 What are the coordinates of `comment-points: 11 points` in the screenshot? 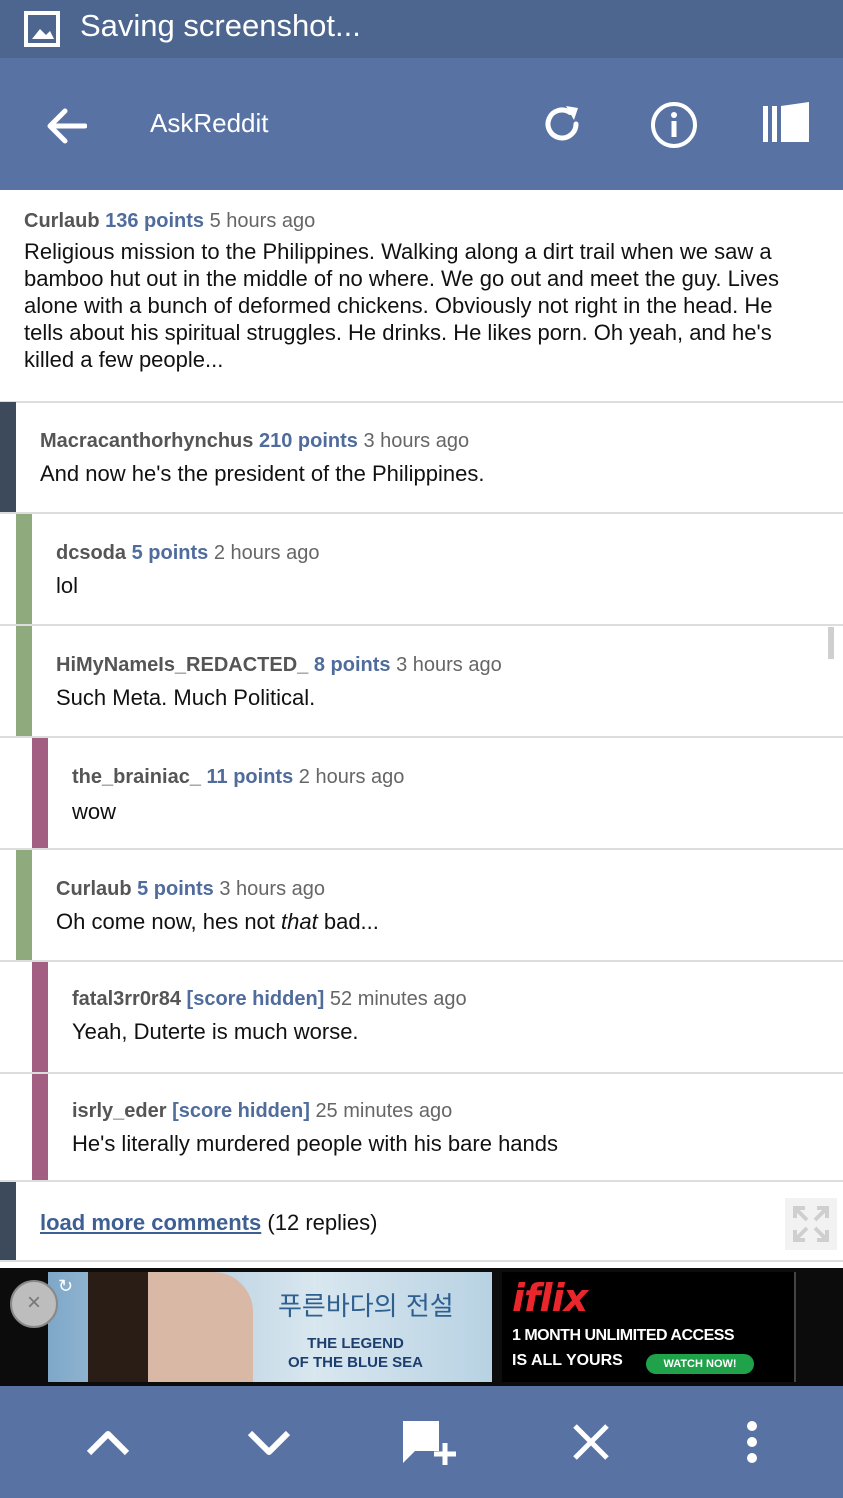 It's located at (250, 777).